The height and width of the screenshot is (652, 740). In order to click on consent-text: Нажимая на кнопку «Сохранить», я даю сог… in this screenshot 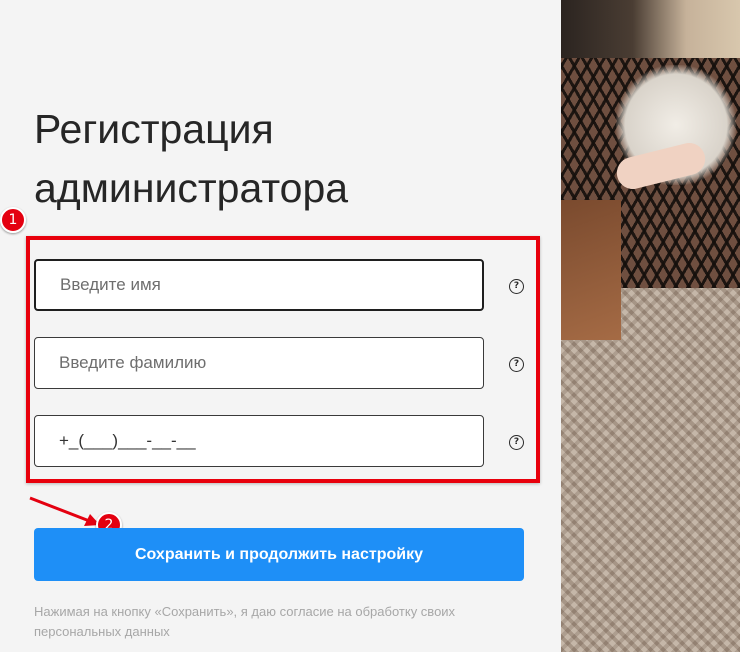, I will do `click(245, 621)`.